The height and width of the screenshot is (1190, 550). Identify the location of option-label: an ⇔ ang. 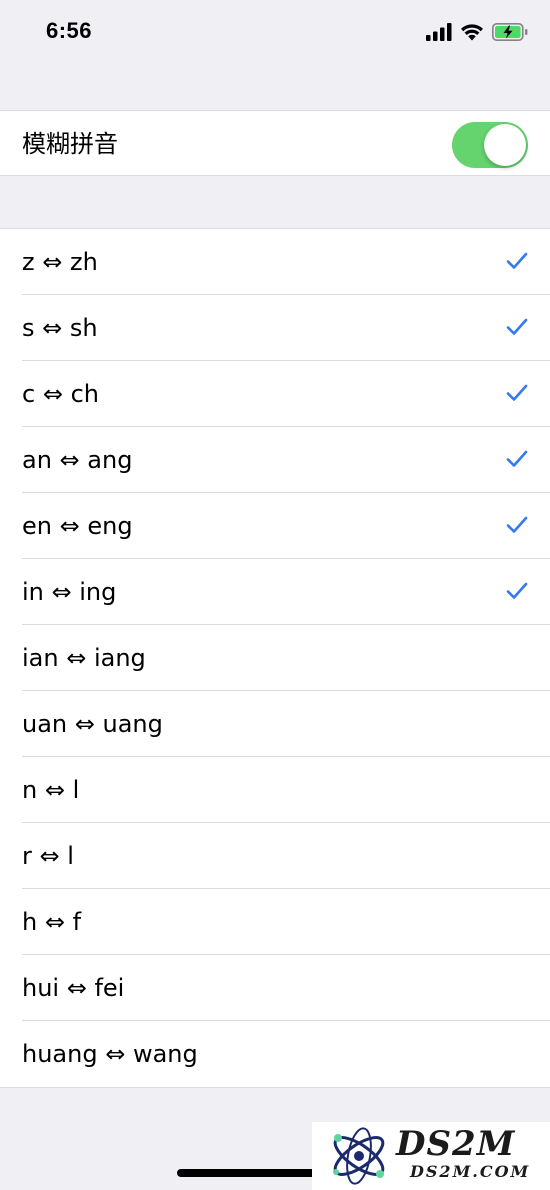
(77, 460).